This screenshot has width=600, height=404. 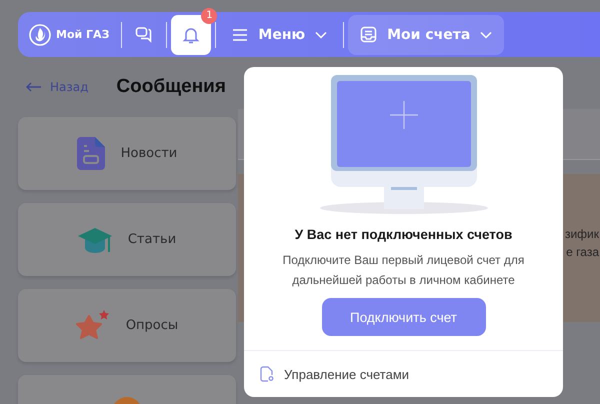 What do you see at coordinates (280, 34) in the screenshot?
I see `menu-button: Меню` at bounding box center [280, 34].